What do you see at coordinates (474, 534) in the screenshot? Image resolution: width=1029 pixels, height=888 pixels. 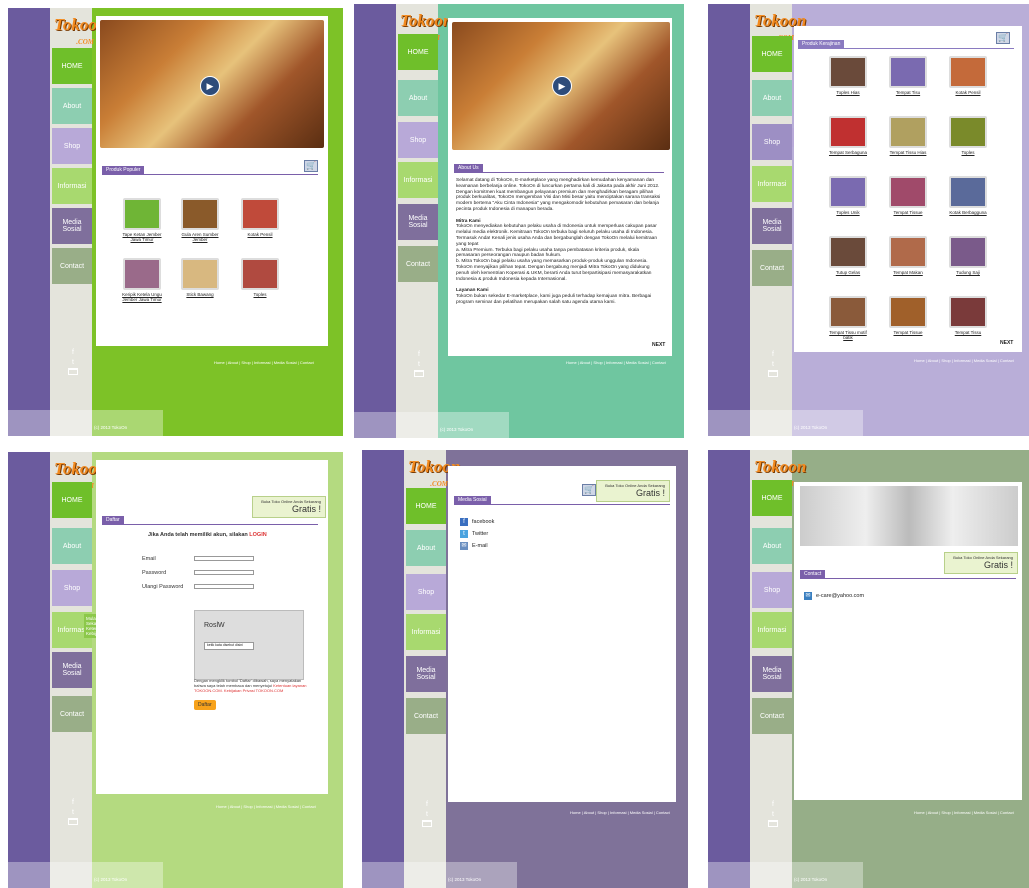 I see `twitter-link: t Twitter` at bounding box center [474, 534].